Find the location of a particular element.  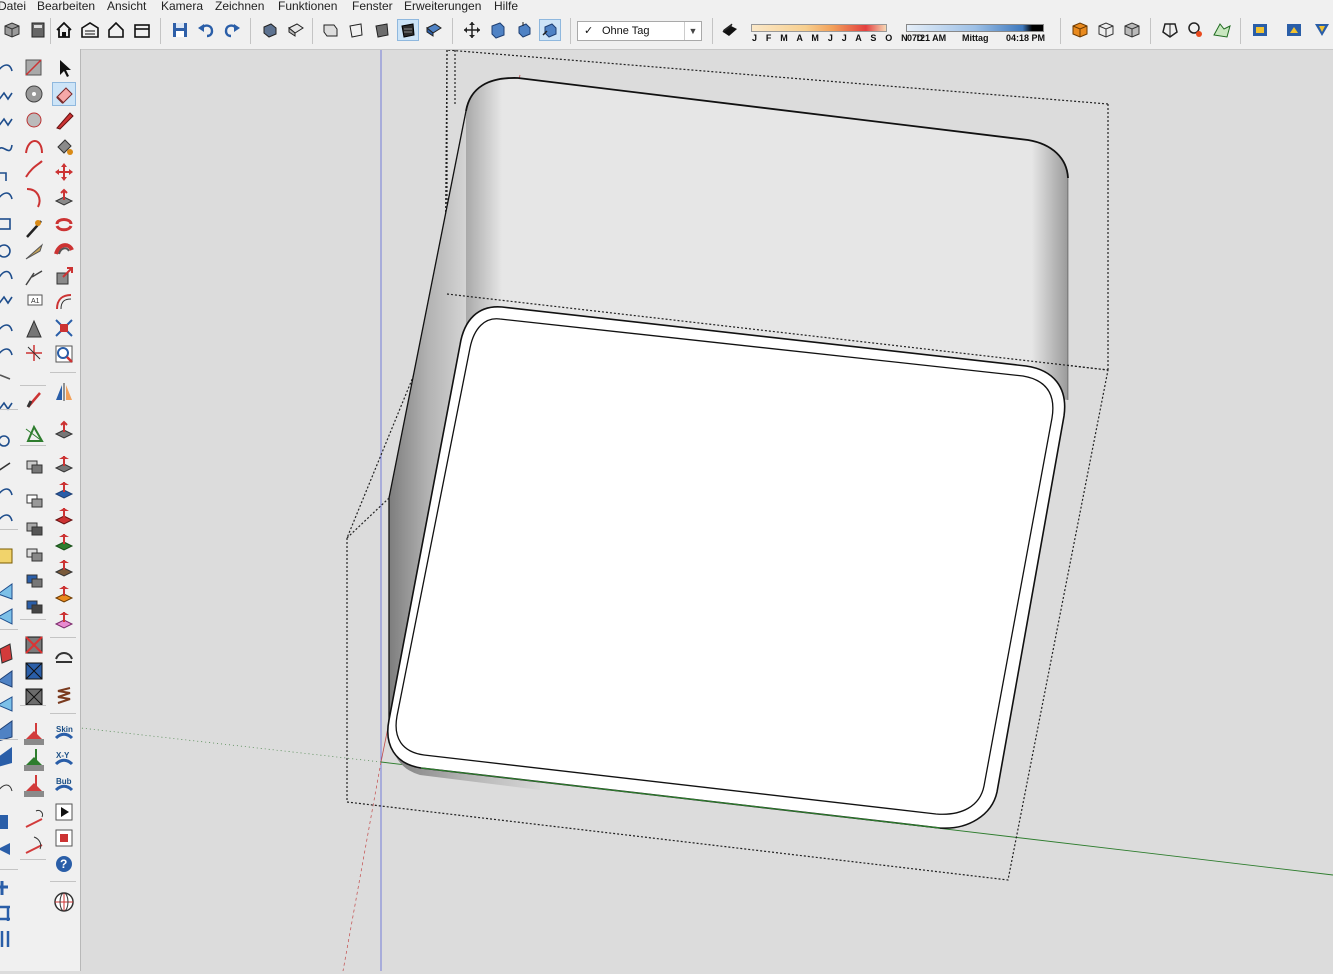

menu-ansicht: Ansicht is located at coordinates (126, 6).